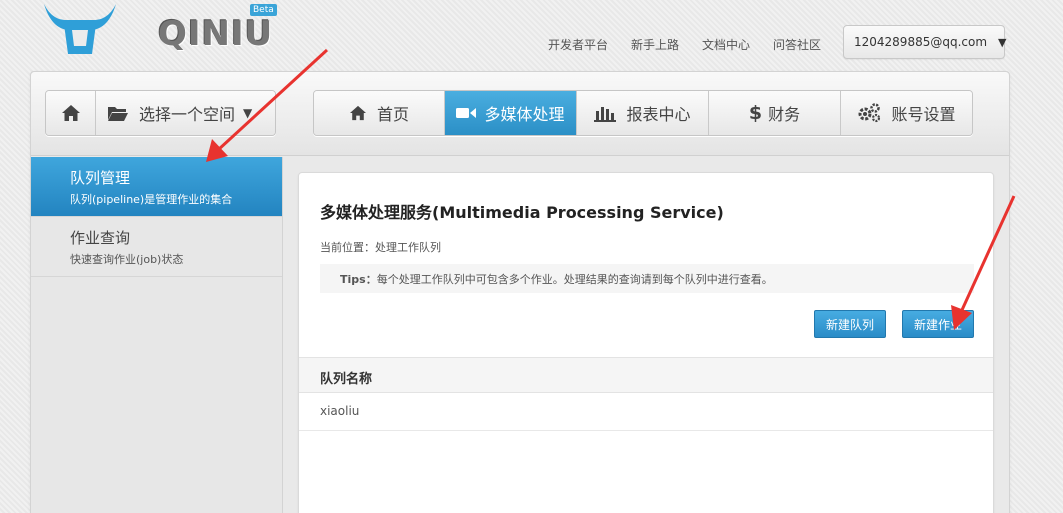 The width and height of the screenshot is (1063, 513). Describe the element at coordinates (938, 324) in the screenshot. I see `new-job-button: 新建作业` at that location.